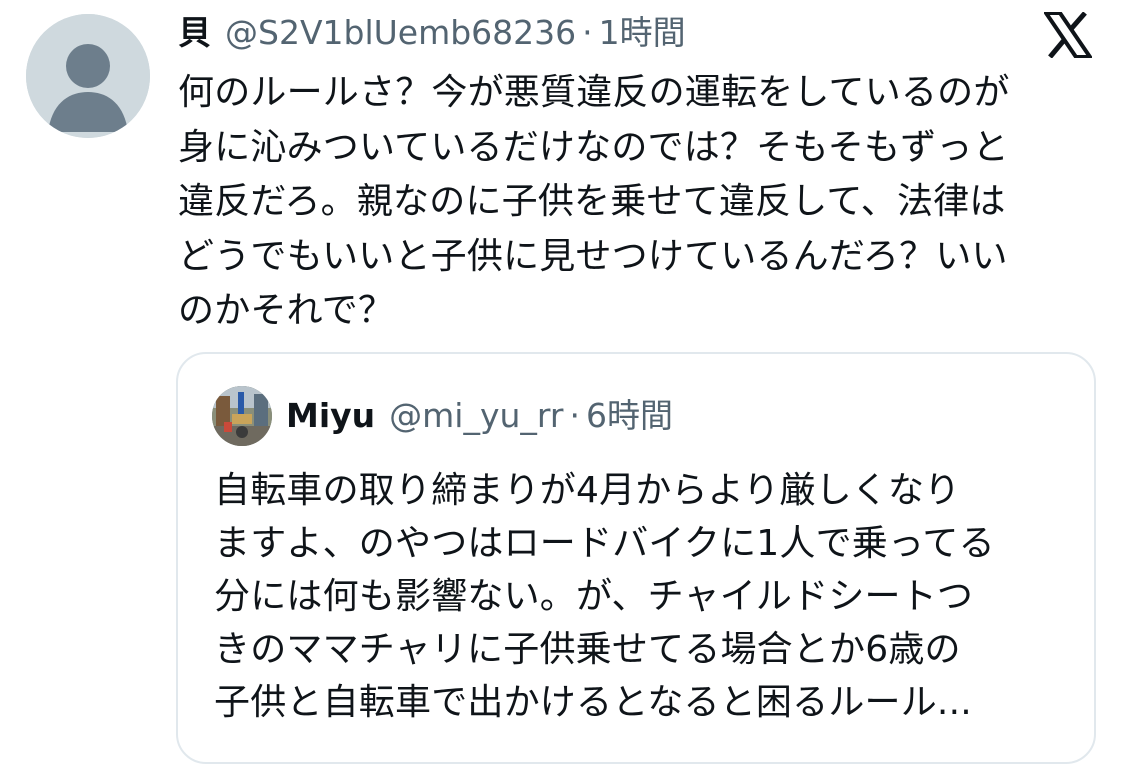 Image resolution: width=1125 pixels, height=782 pixels. Describe the element at coordinates (594, 92) in the screenshot. I see `tweet-text-line: 何のルールさ？今が悪質違反の運転をしているのが` at that location.